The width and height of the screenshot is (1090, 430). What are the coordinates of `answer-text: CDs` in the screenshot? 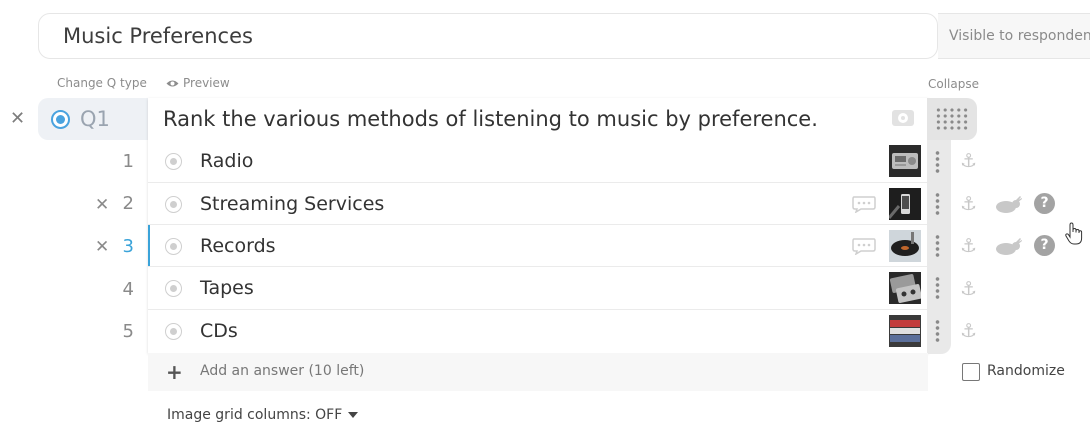 It's located at (219, 331).